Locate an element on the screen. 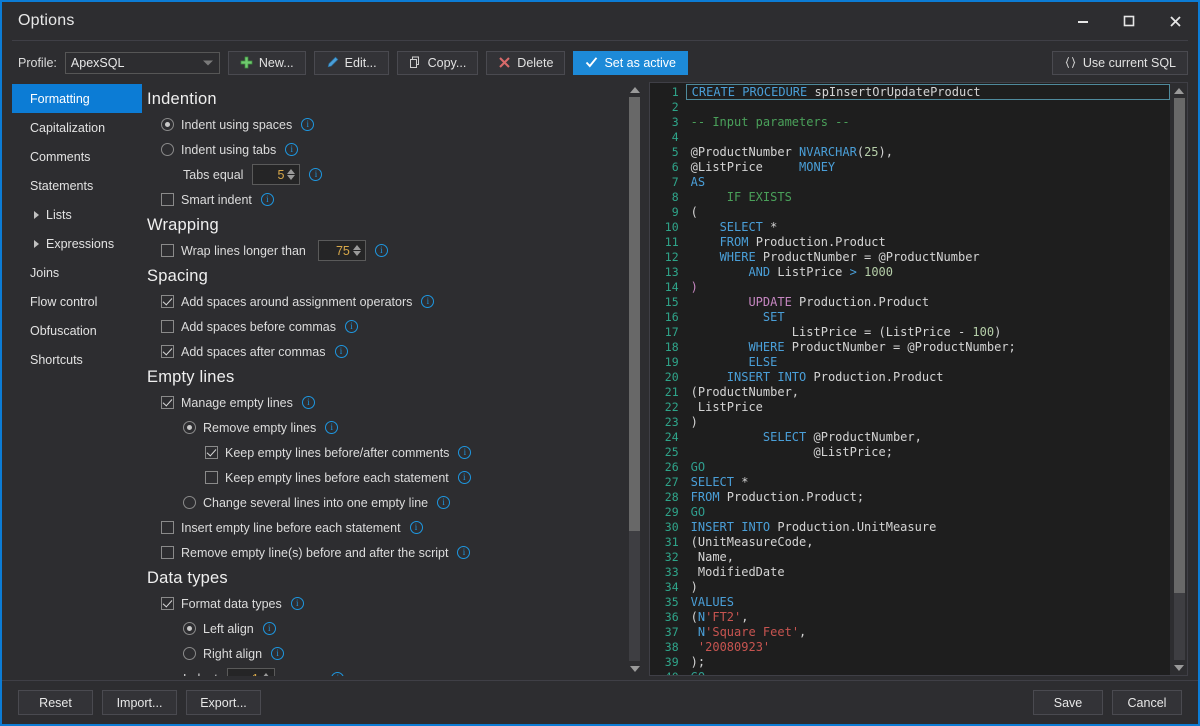 This screenshot has width=1200, height=726. code-text: ); is located at coordinates (928, 662).